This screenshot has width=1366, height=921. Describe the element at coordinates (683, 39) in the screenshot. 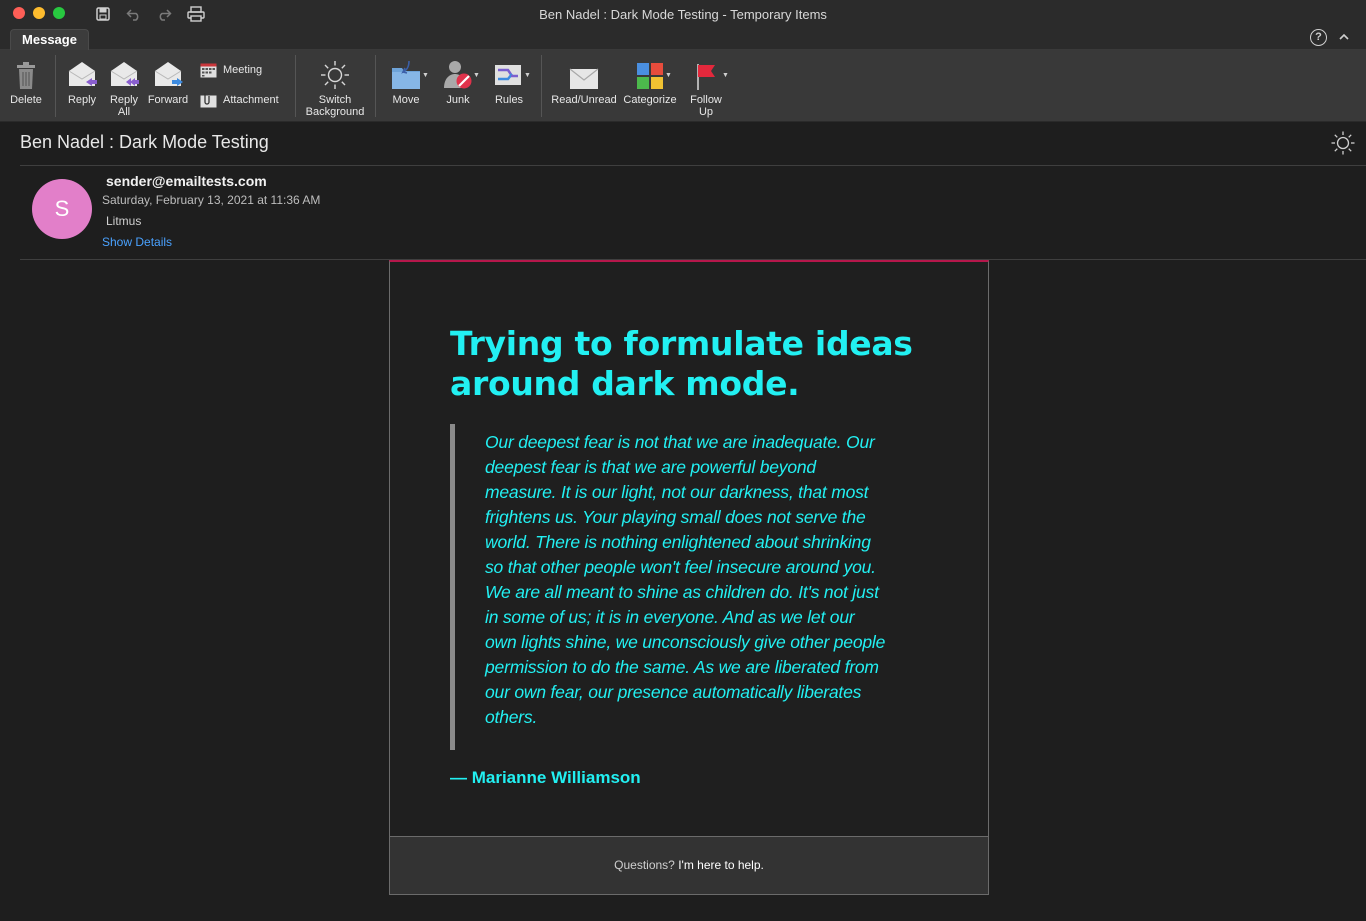

I see `ribbon-tab-strip: Message ?` at that location.